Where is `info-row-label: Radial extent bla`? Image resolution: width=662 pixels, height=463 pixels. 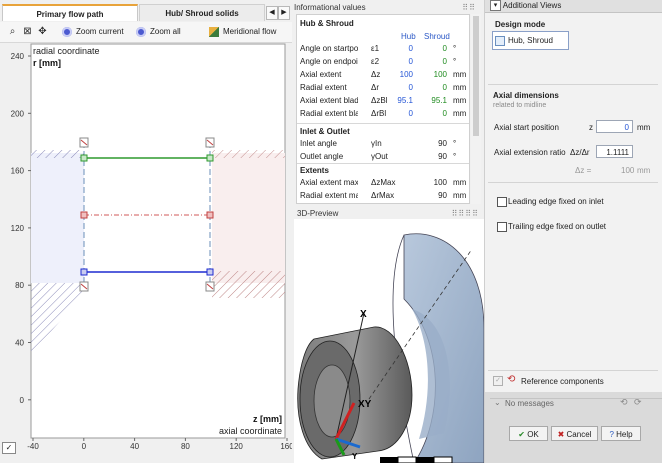
info-row-label: Radial extent bla is located at coordinates (329, 113).